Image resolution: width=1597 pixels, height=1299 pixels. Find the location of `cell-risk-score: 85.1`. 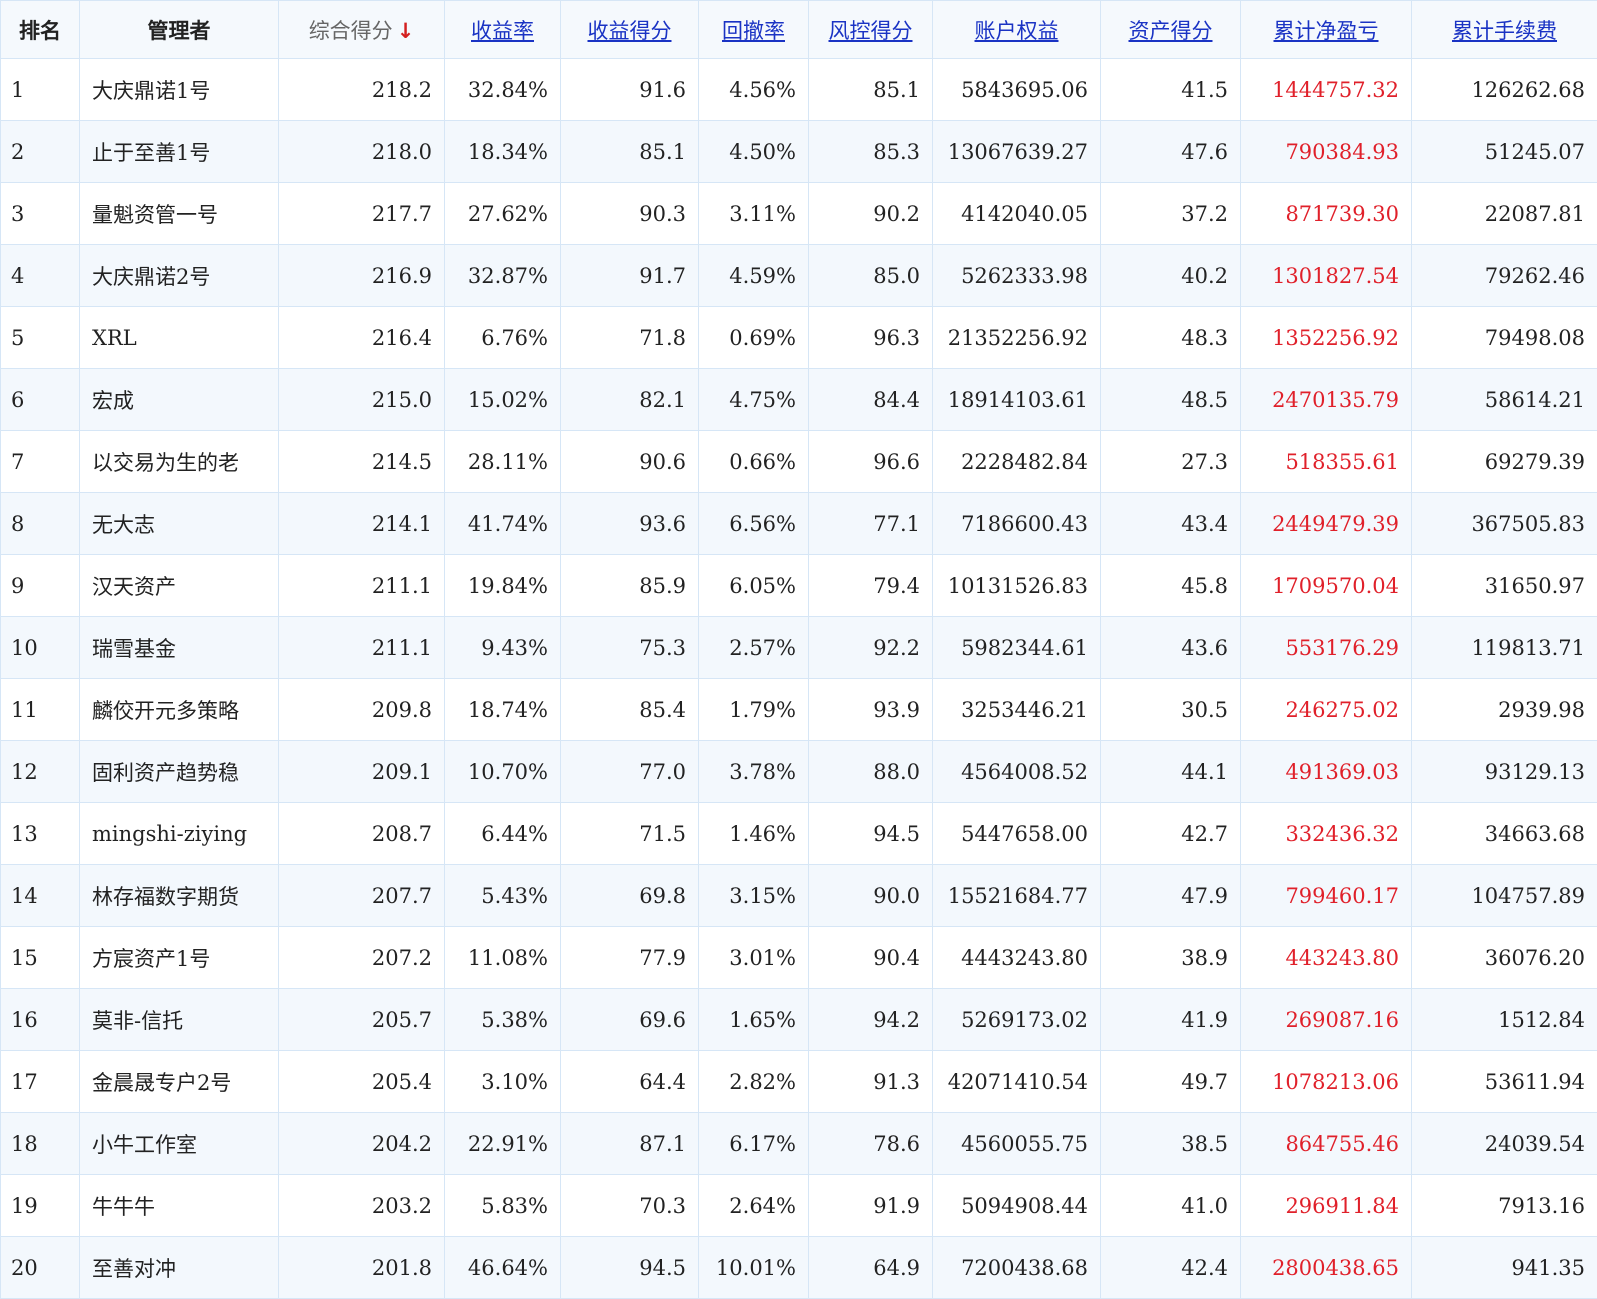

cell-risk-score: 85.1 is located at coordinates (871, 90).